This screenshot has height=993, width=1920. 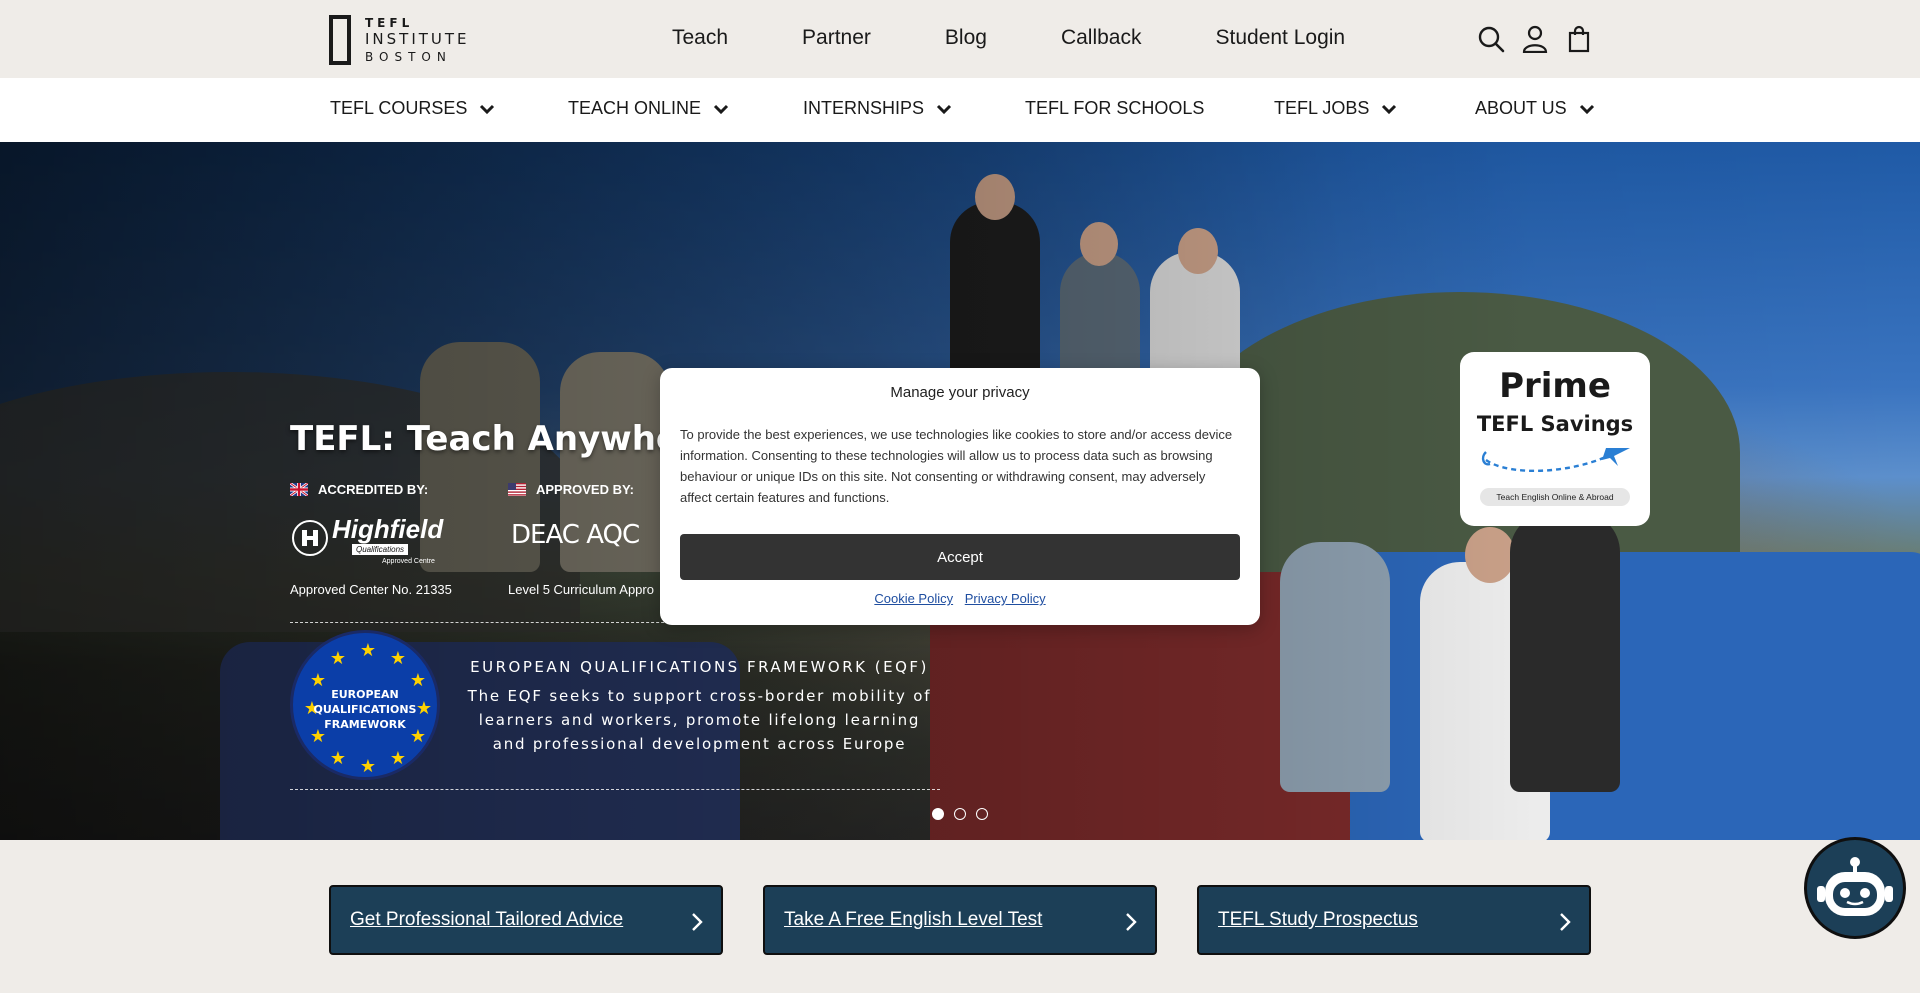 What do you see at coordinates (365, 724) in the screenshot?
I see `eqf-badge-line: FRAMEWORK` at bounding box center [365, 724].